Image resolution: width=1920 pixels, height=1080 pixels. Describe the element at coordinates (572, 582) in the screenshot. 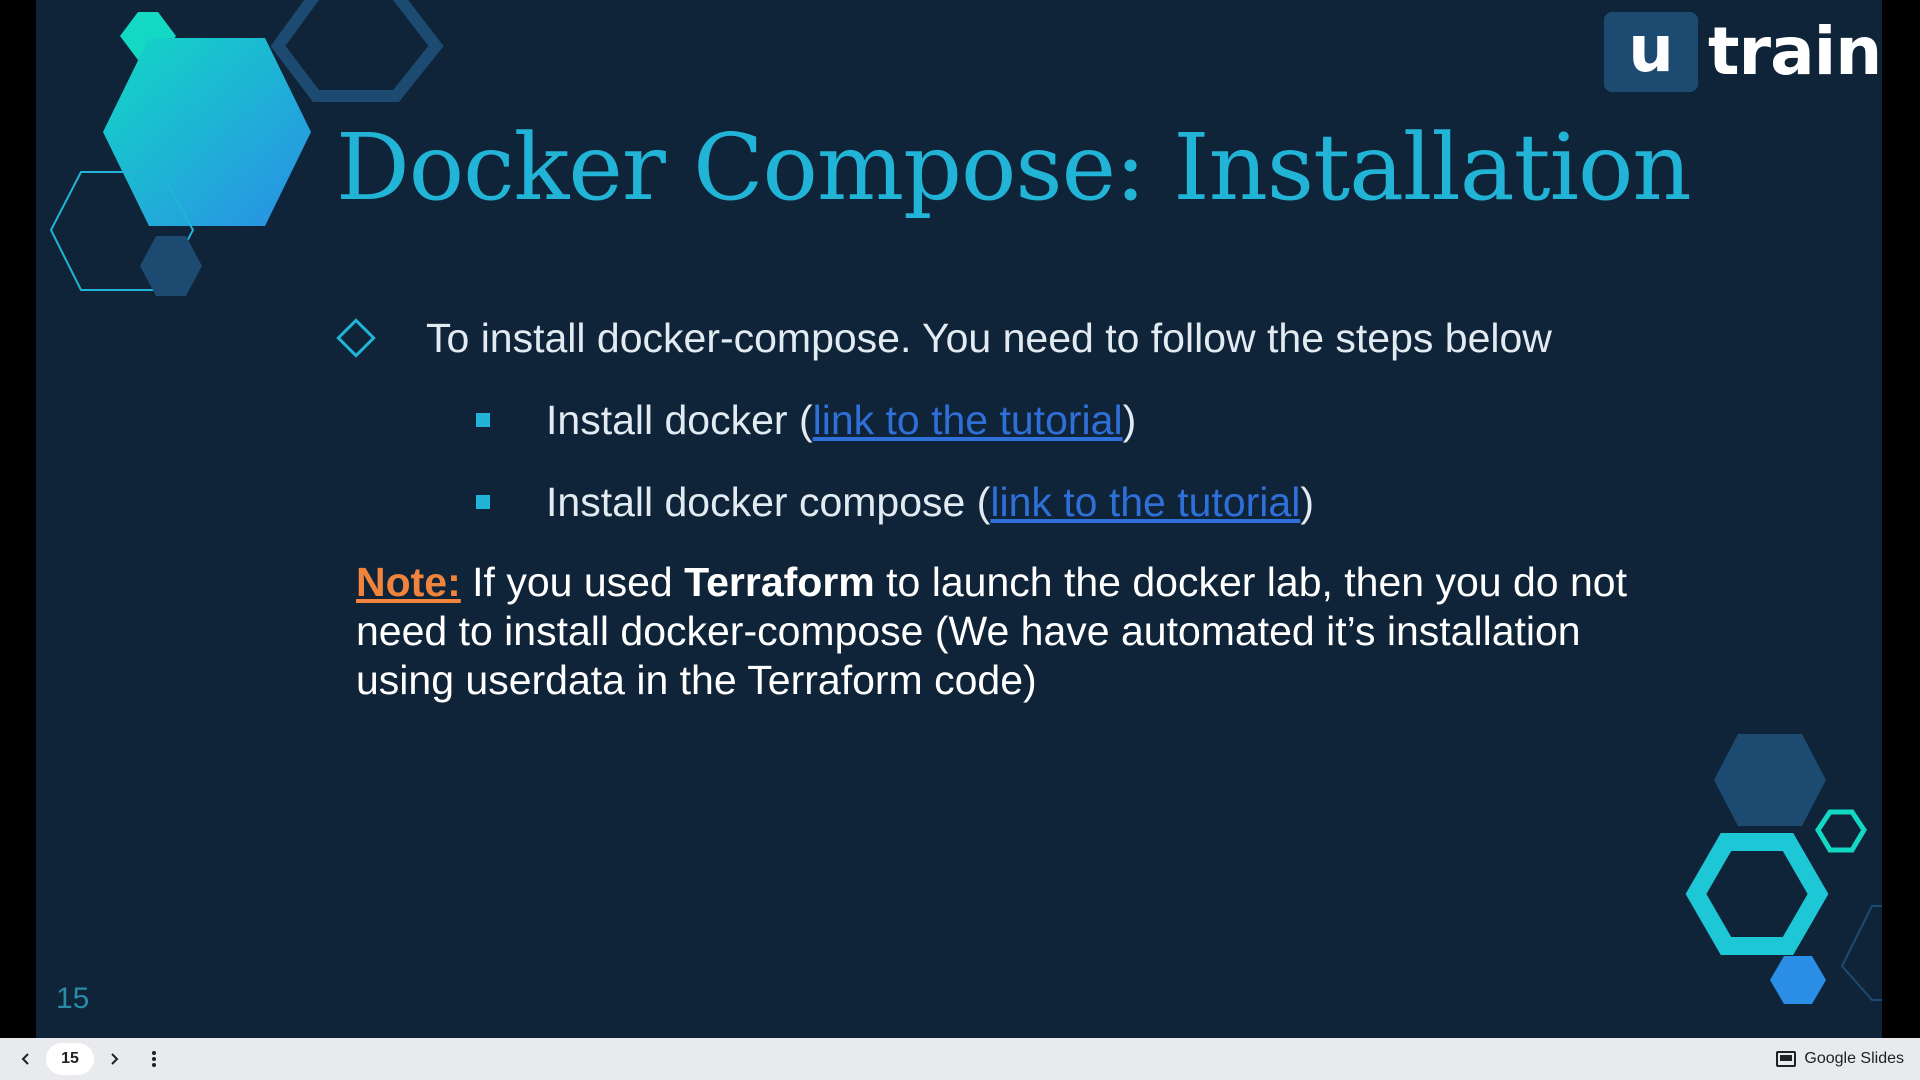

I see `note-text-part1: If you used` at that location.